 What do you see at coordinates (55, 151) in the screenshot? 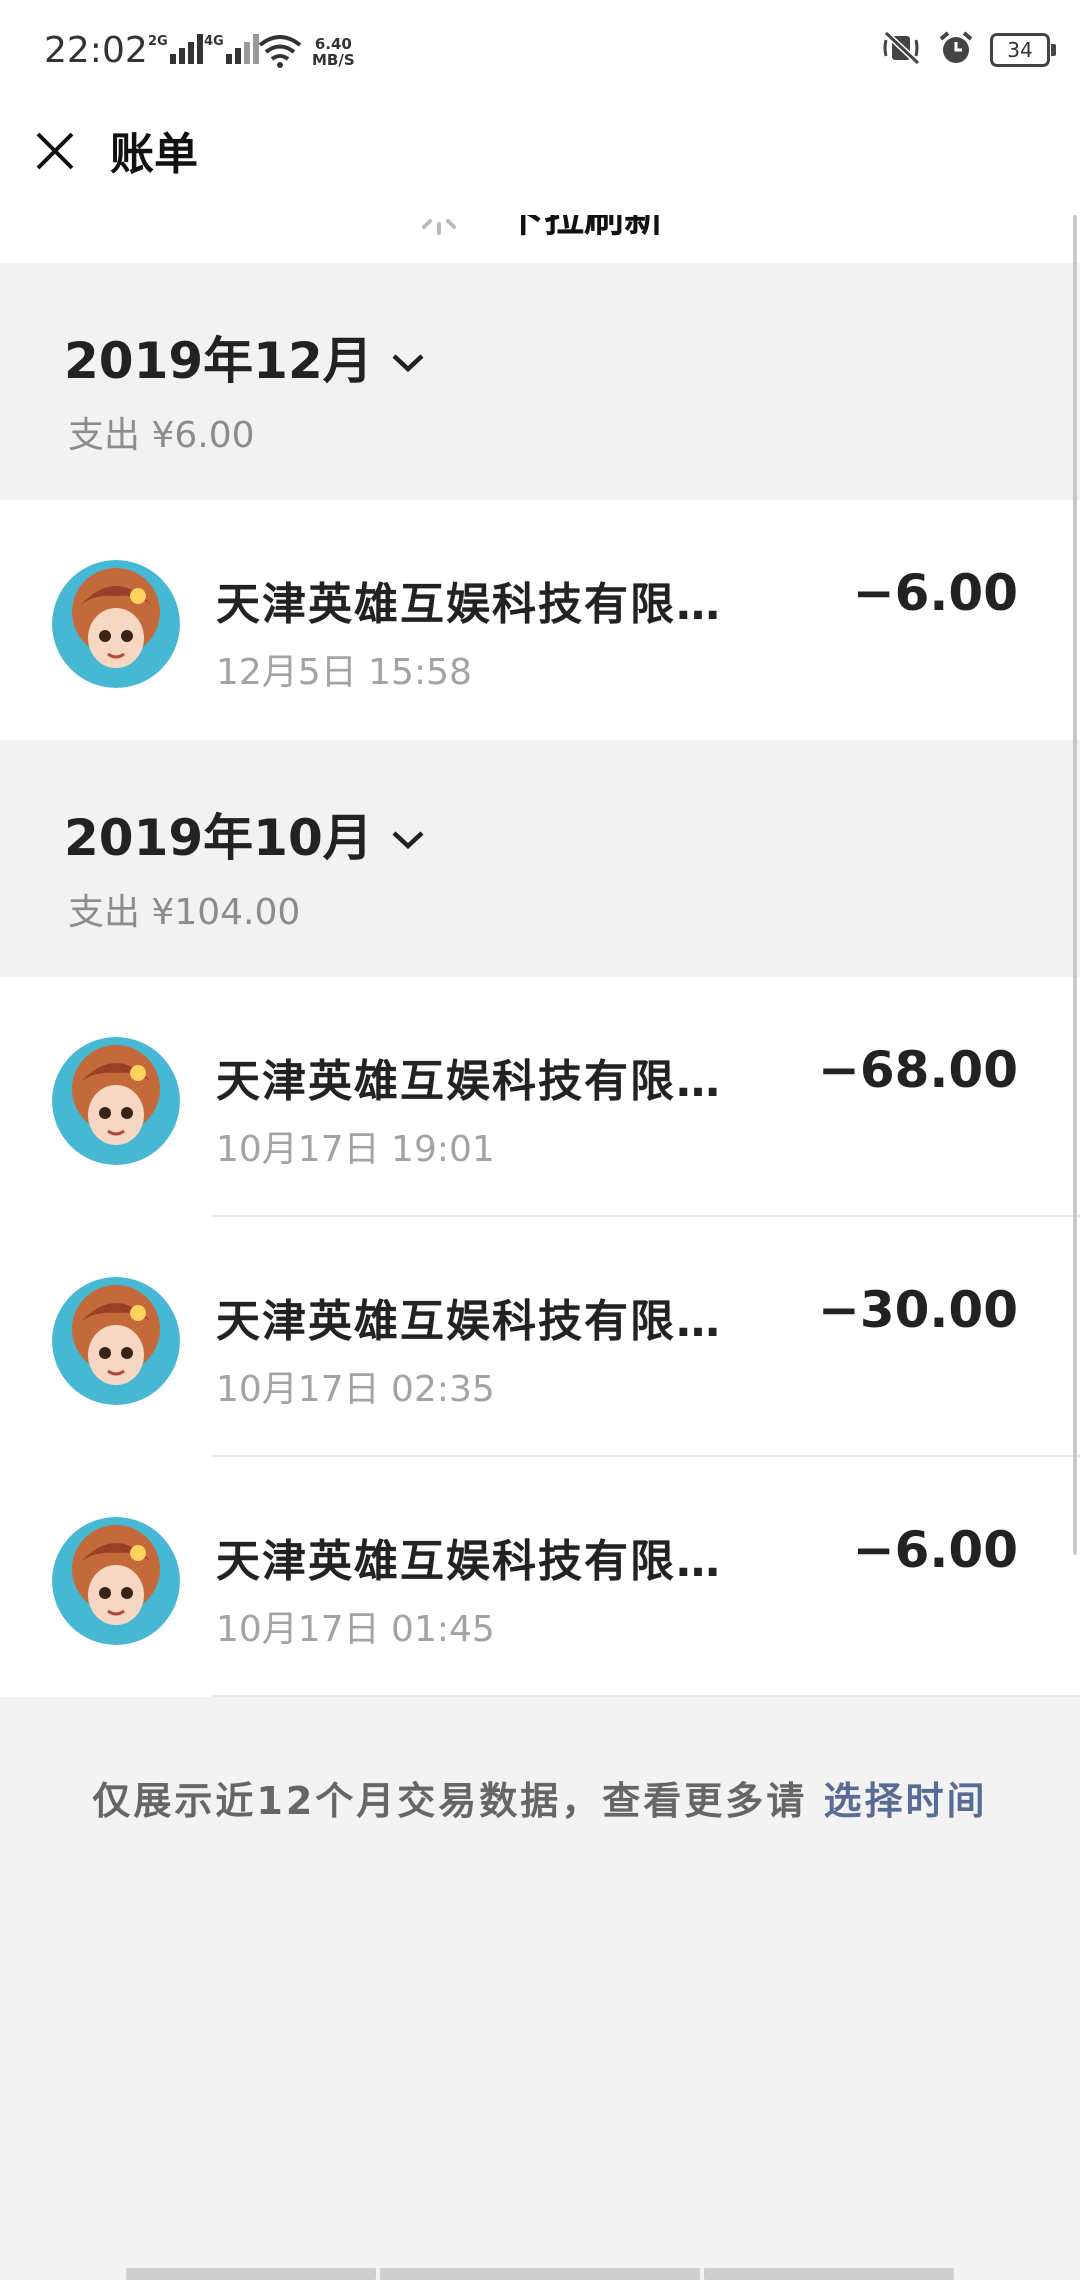
I see `close-icon` at bounding box center [55, 151].